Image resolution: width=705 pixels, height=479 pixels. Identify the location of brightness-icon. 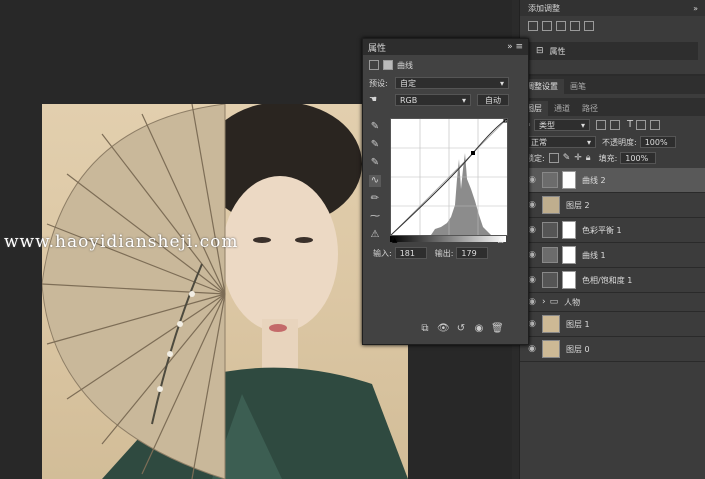
(533, 26).